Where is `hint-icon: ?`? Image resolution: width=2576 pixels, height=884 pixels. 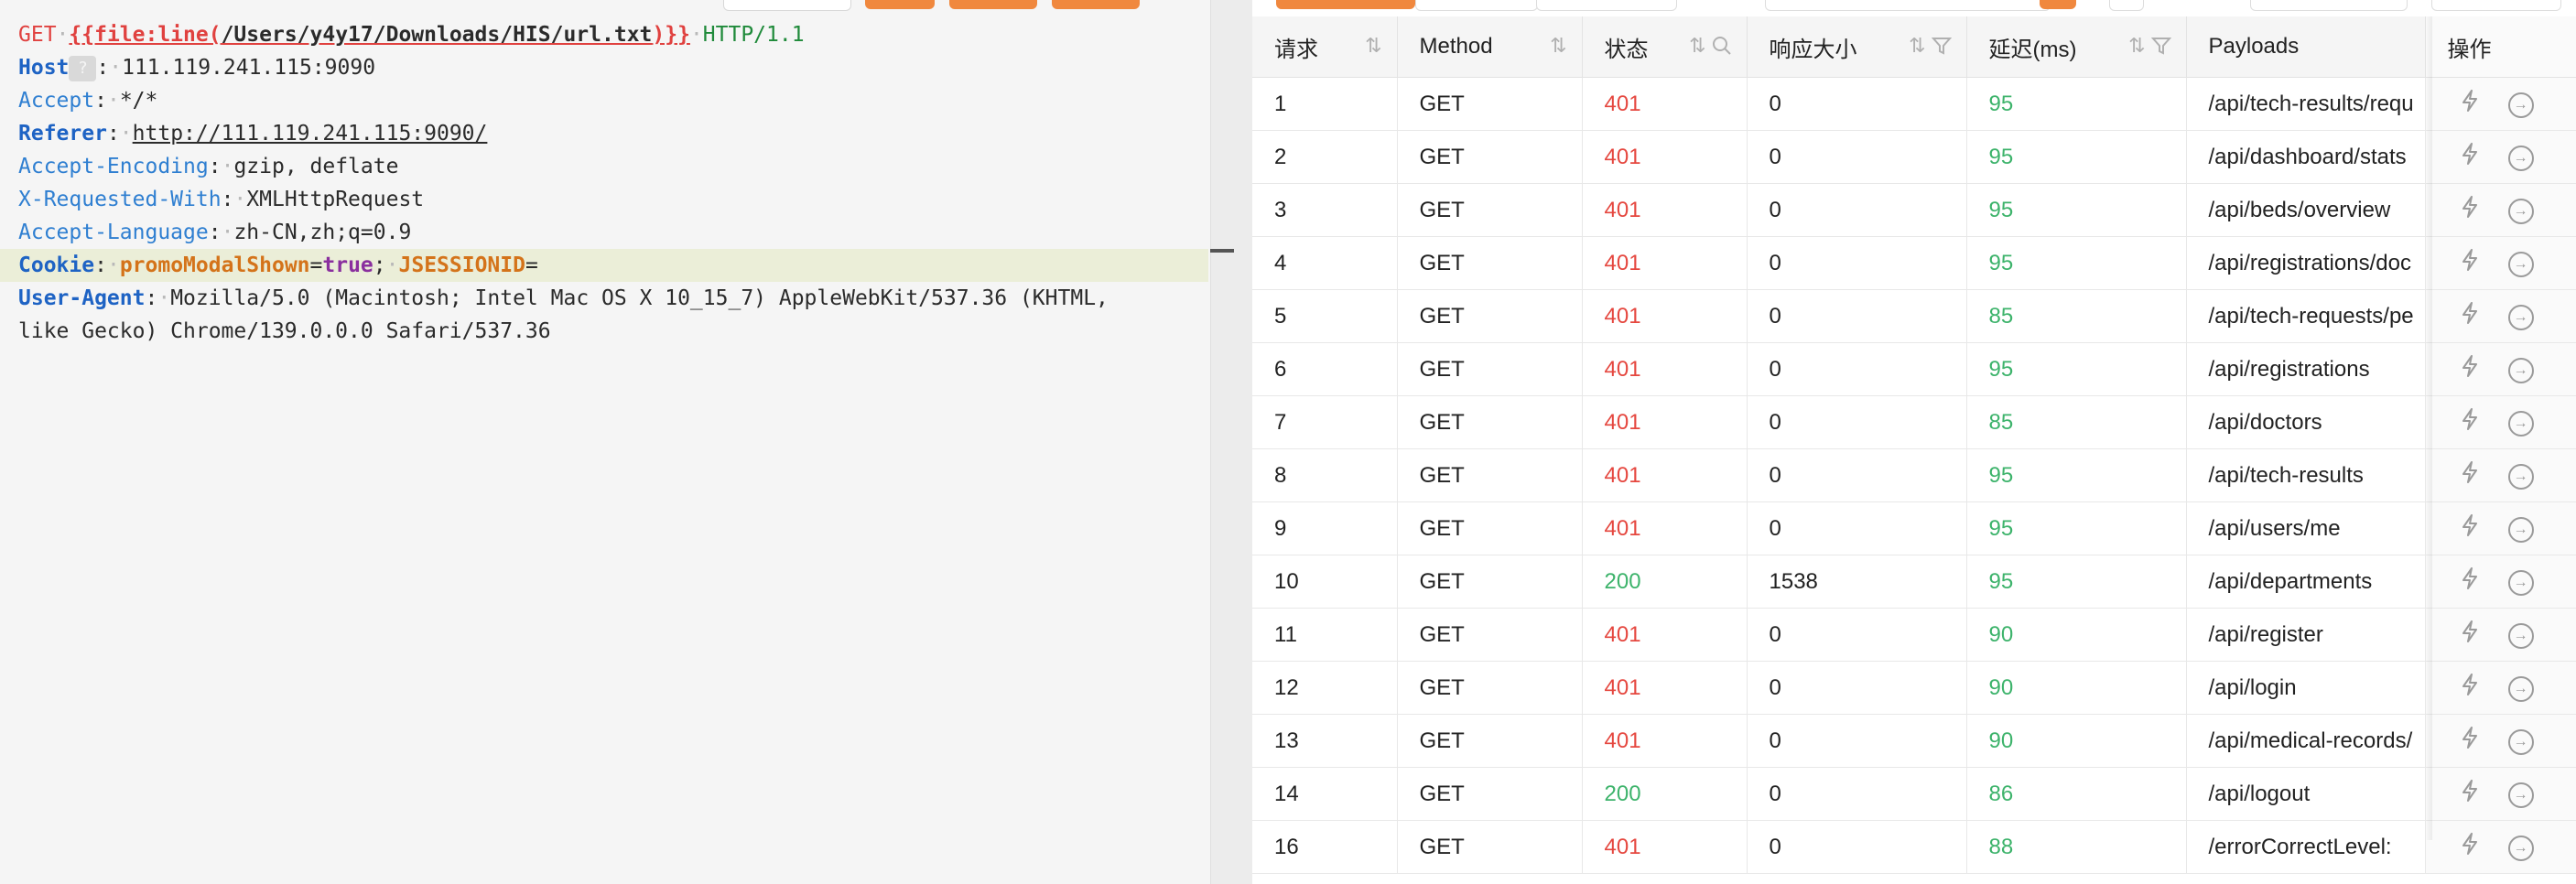 hint-icon: ? is located at coordinates (83, 68).